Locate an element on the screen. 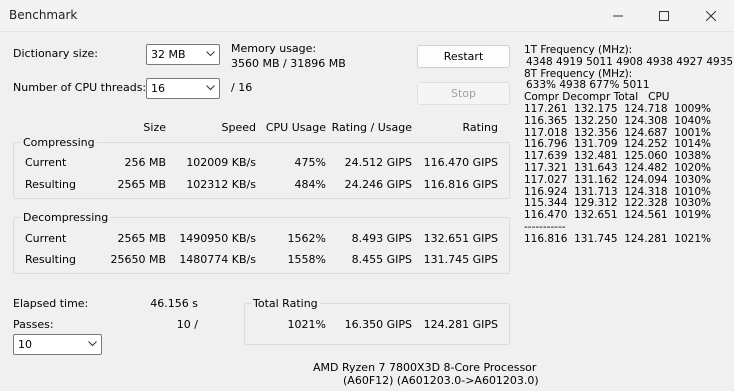 Image resolution: width=734 pixels, height=391 pixels. window-title: Benchmark is located at coordinates (43, 15).